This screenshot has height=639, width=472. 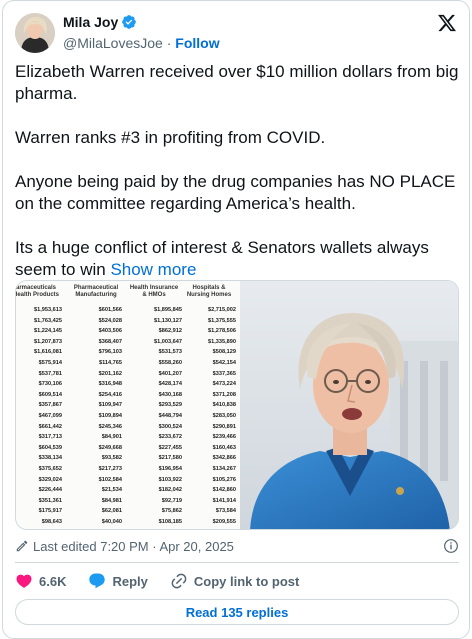 What do you see at coordinates (237, 546) in the screenshot?
I see `tweet-meta: Last edited 7:20 PM · Apr 20, 2025` at bounding box center [237, 546].